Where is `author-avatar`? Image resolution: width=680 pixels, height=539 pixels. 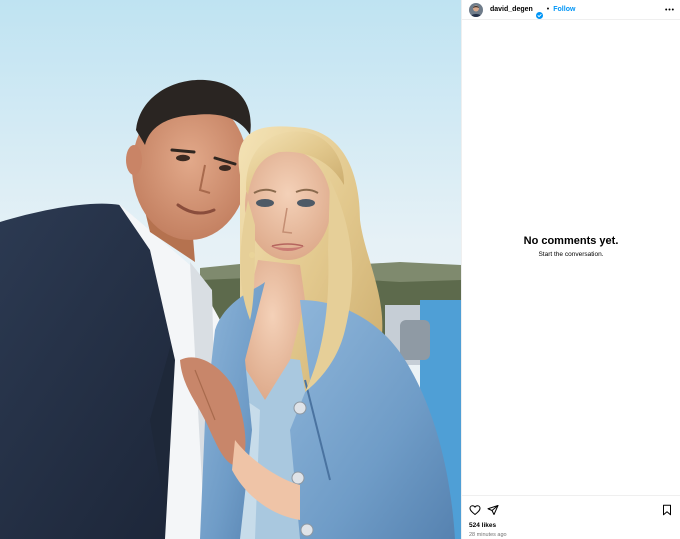
author-avatar is located at coordinates (476, 9).